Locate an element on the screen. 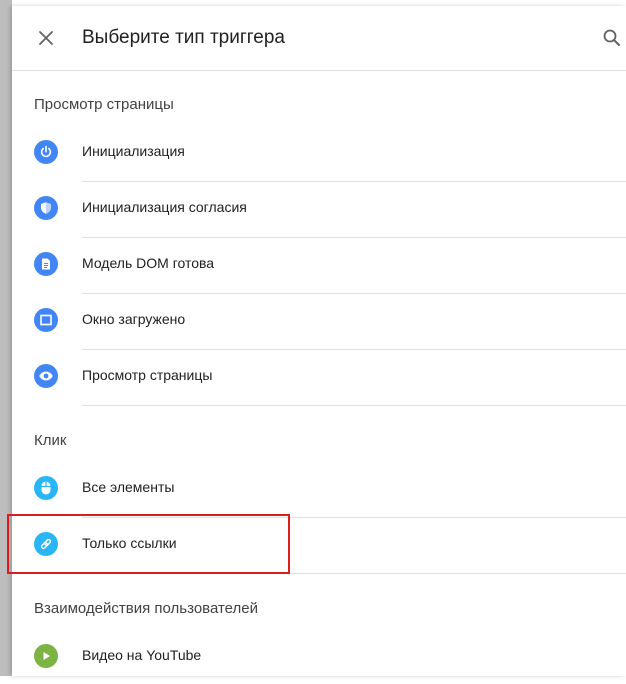 The image size is (626, 684). mouse-icon is located at coordinates (46, 488).